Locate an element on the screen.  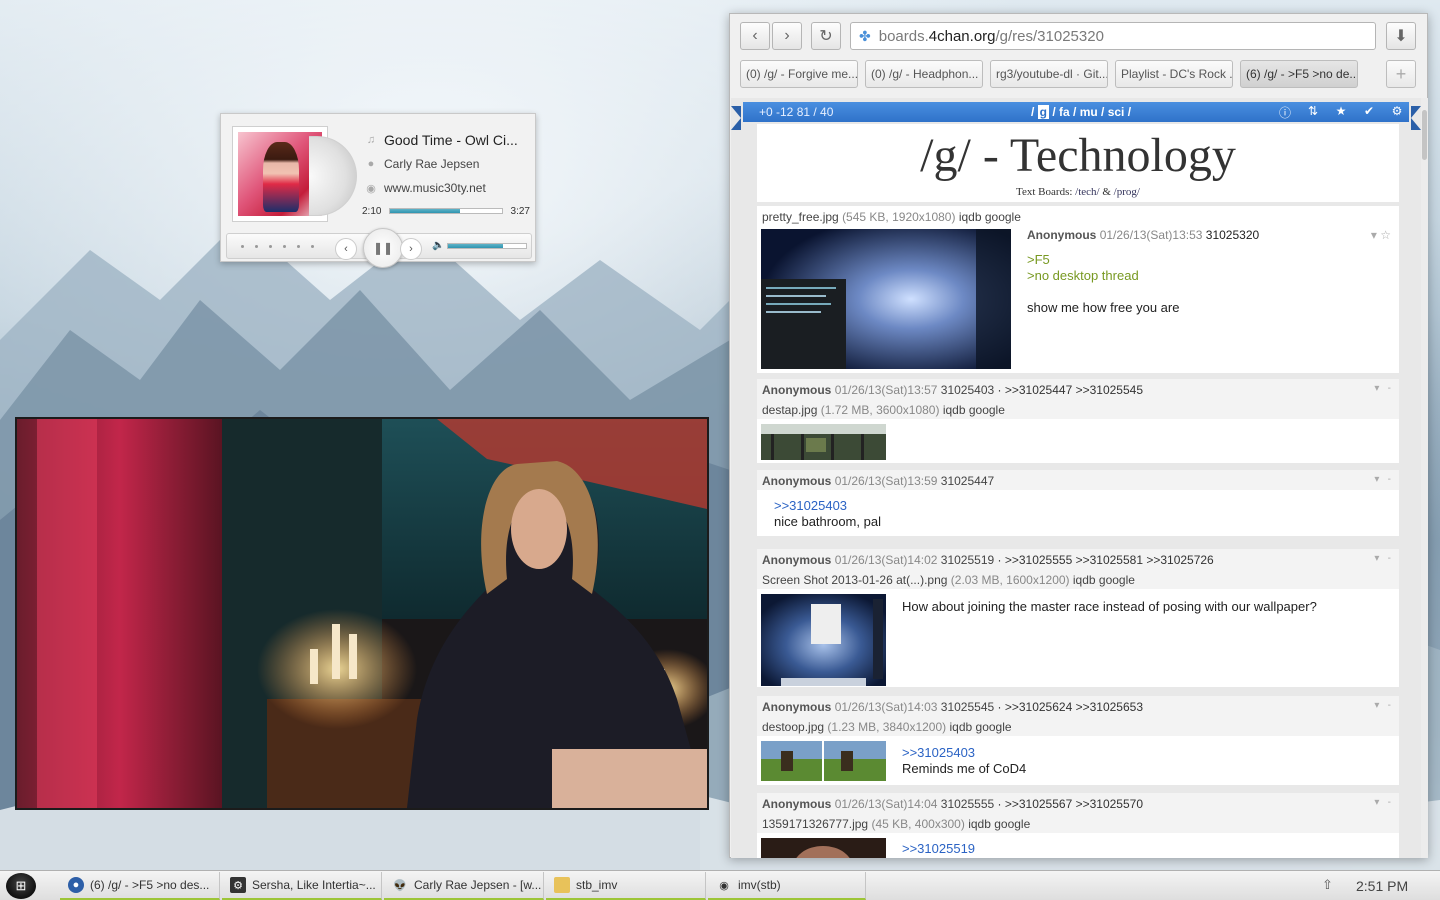
info-icon: ⓘ is located at coordinates (1285, 112).